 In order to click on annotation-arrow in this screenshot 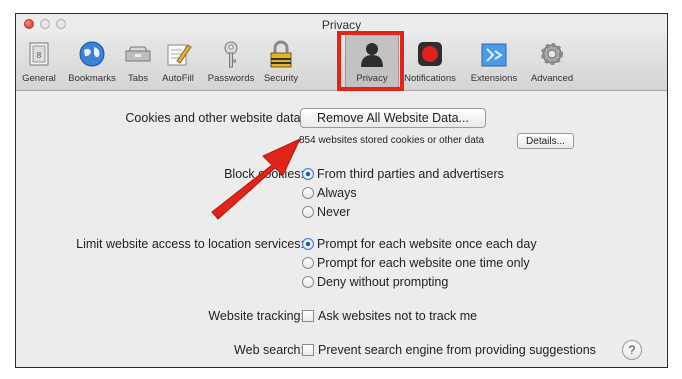, I will do `click(256, 178)`.